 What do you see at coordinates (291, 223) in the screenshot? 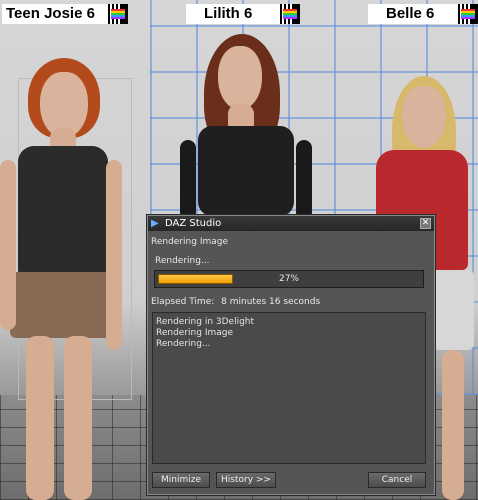
I see `dialog-titlebar: ▶ DAZ Studio ✕` at bounding box center [291, 223].